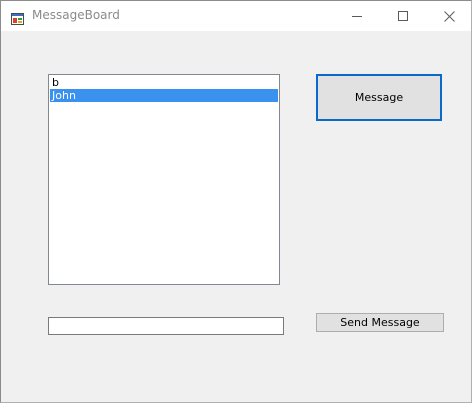  I want to click on message-button: Message, so click(379, 97).